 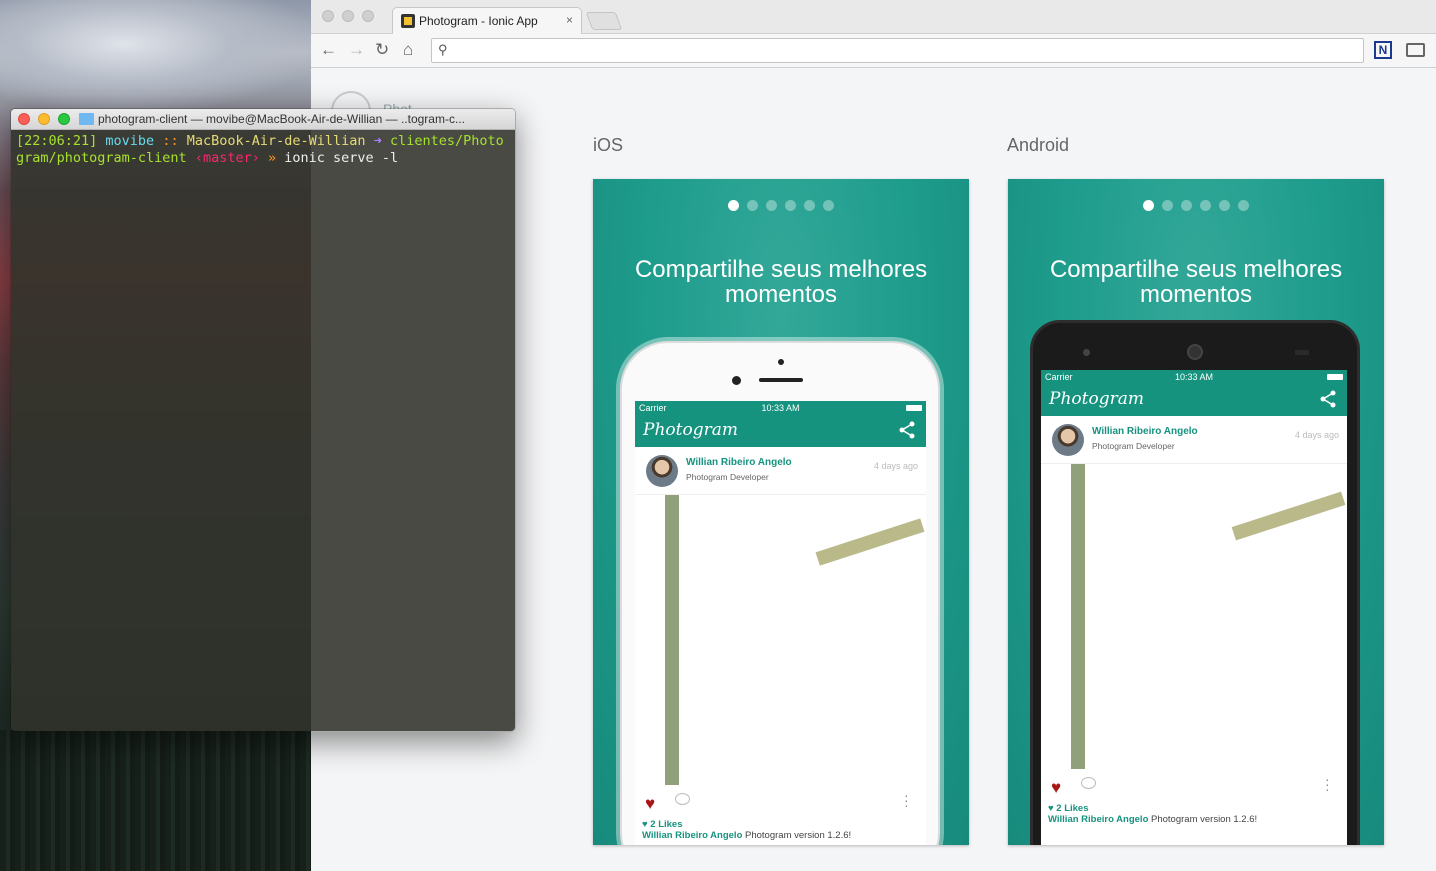 What do you see at coordinates (328, 16) in the screenshot?
I see `window-close-button` at bounding box center [328, 16].